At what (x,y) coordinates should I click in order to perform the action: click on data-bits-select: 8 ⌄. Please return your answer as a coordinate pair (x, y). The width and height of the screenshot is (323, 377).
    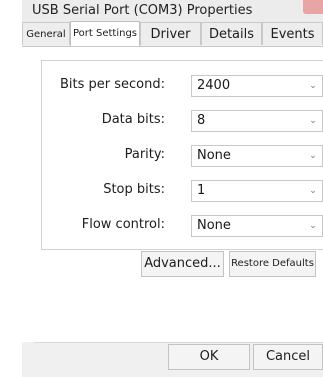
    Looking at the image, I should click on (257, 121).